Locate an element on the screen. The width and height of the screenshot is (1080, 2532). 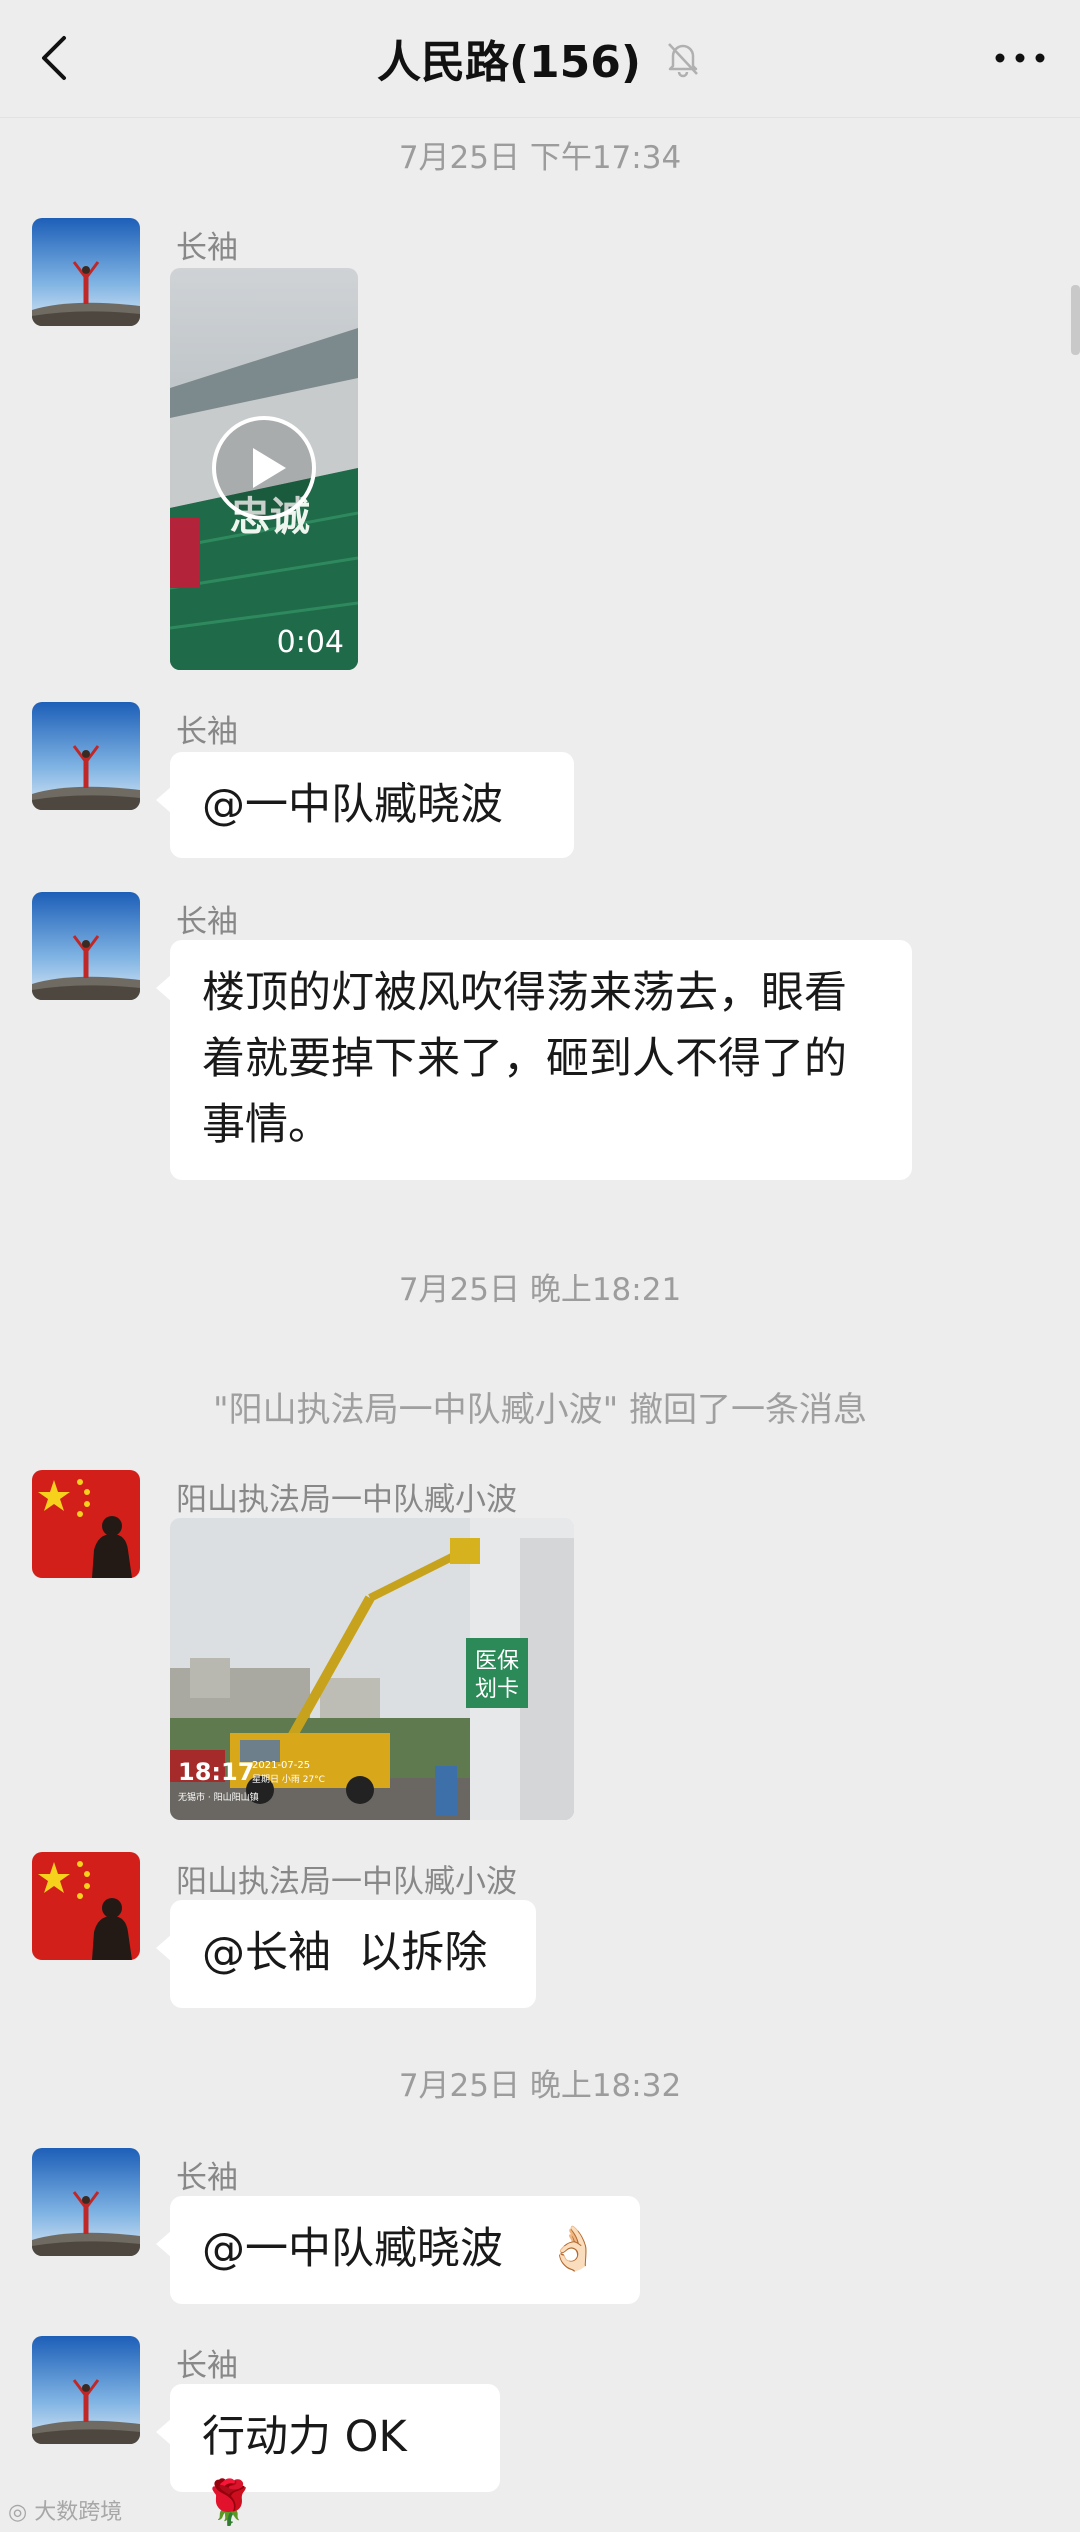
play-icon is located at coordinates (264, 468).